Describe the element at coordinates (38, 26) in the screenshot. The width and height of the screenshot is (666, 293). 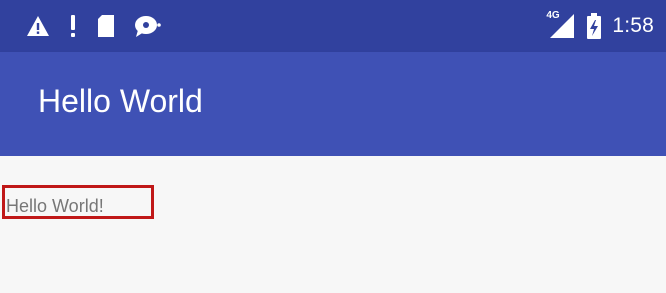
I see `warning-triangle-icon` at that location.